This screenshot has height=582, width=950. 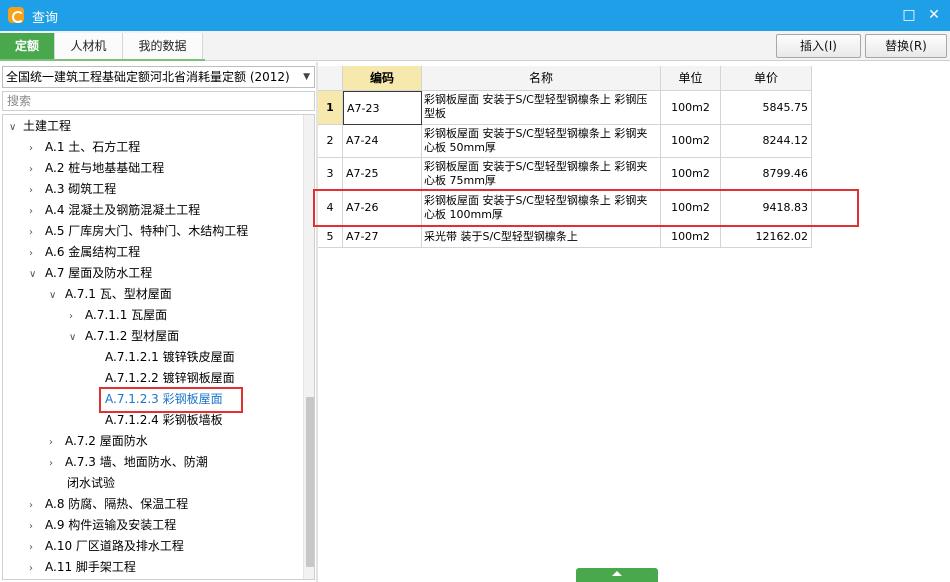 What do you see at coordinates (170, 378) in the screenshot?
I see `tree-item: A.7.1.2.2 镀锌钢板屋面` at bounding box center [170, 378].